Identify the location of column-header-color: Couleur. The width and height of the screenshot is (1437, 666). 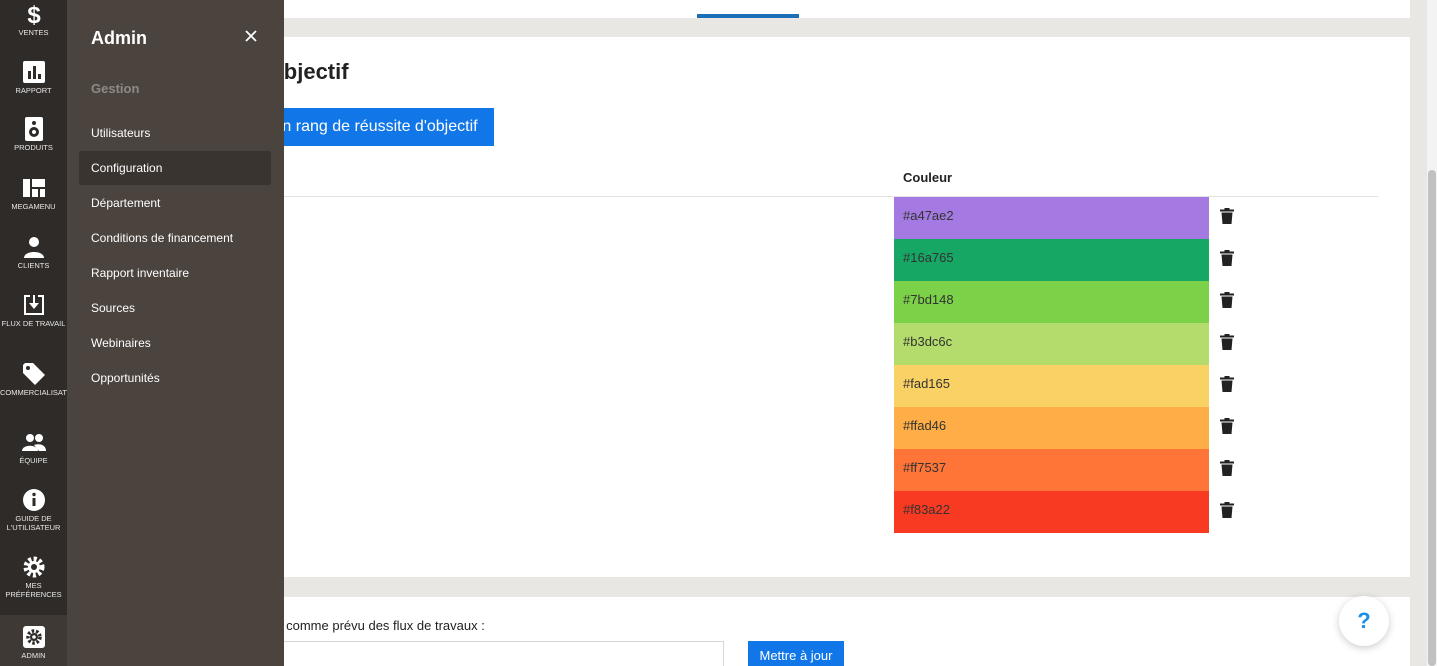
(928, 177).